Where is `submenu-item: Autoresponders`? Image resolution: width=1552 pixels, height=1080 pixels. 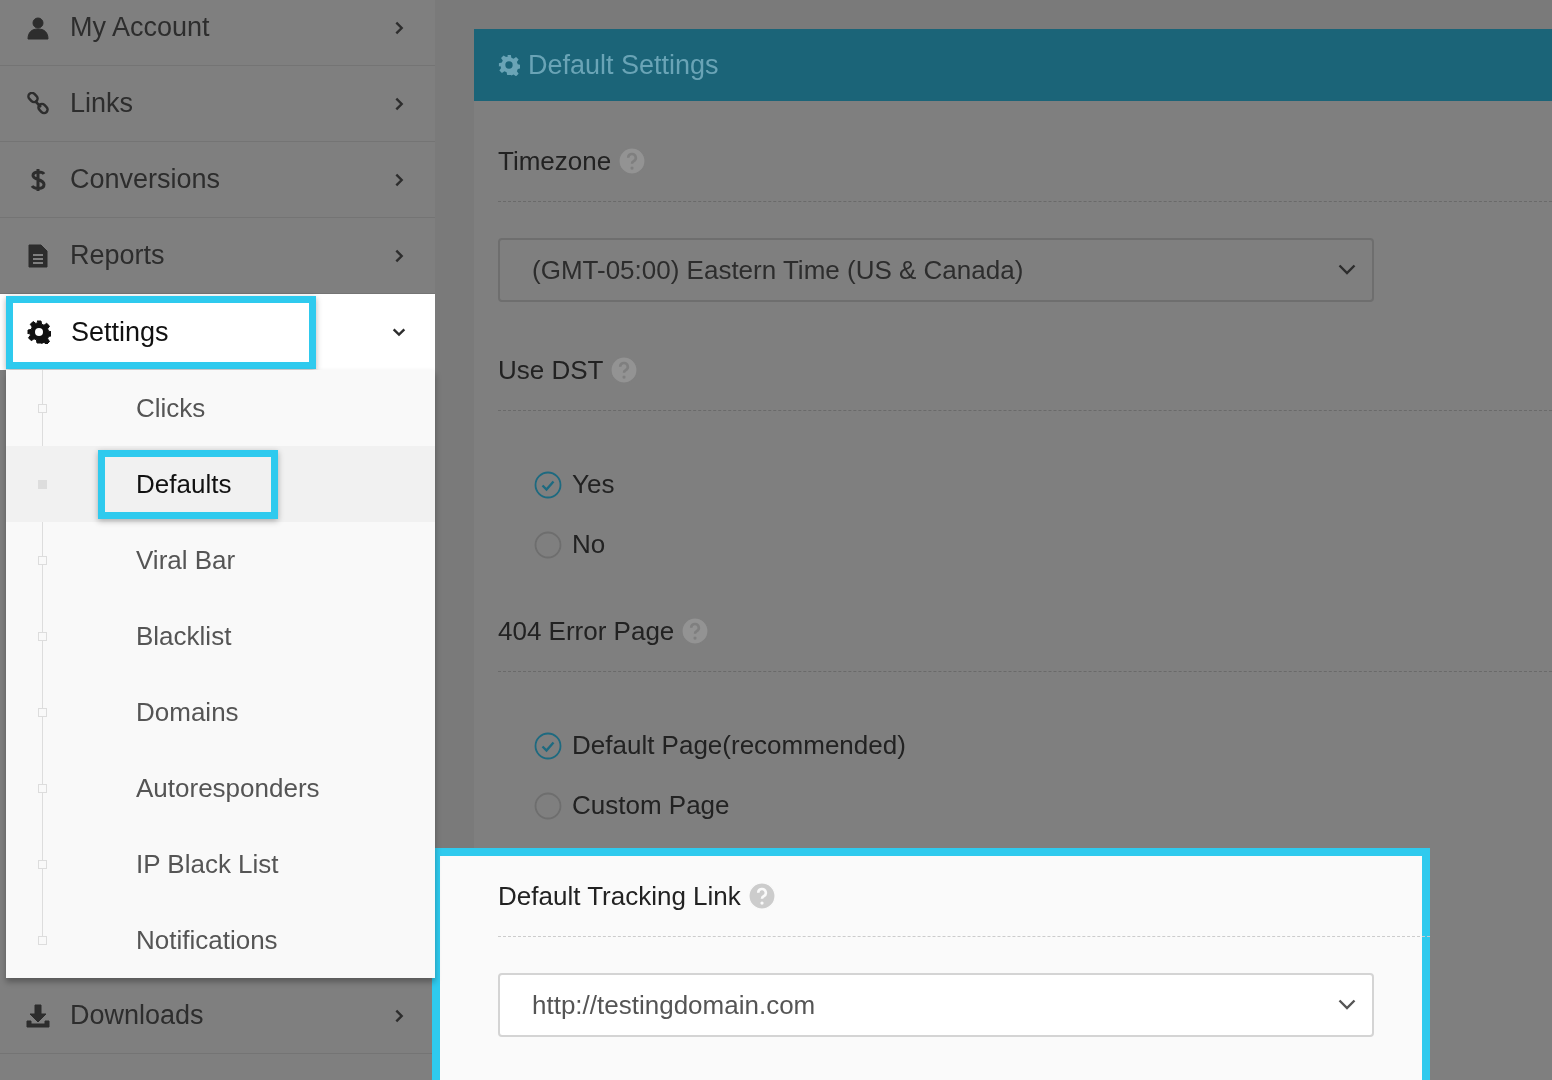 submenu-item: Autoresponders is located at coordinates (228, 788).